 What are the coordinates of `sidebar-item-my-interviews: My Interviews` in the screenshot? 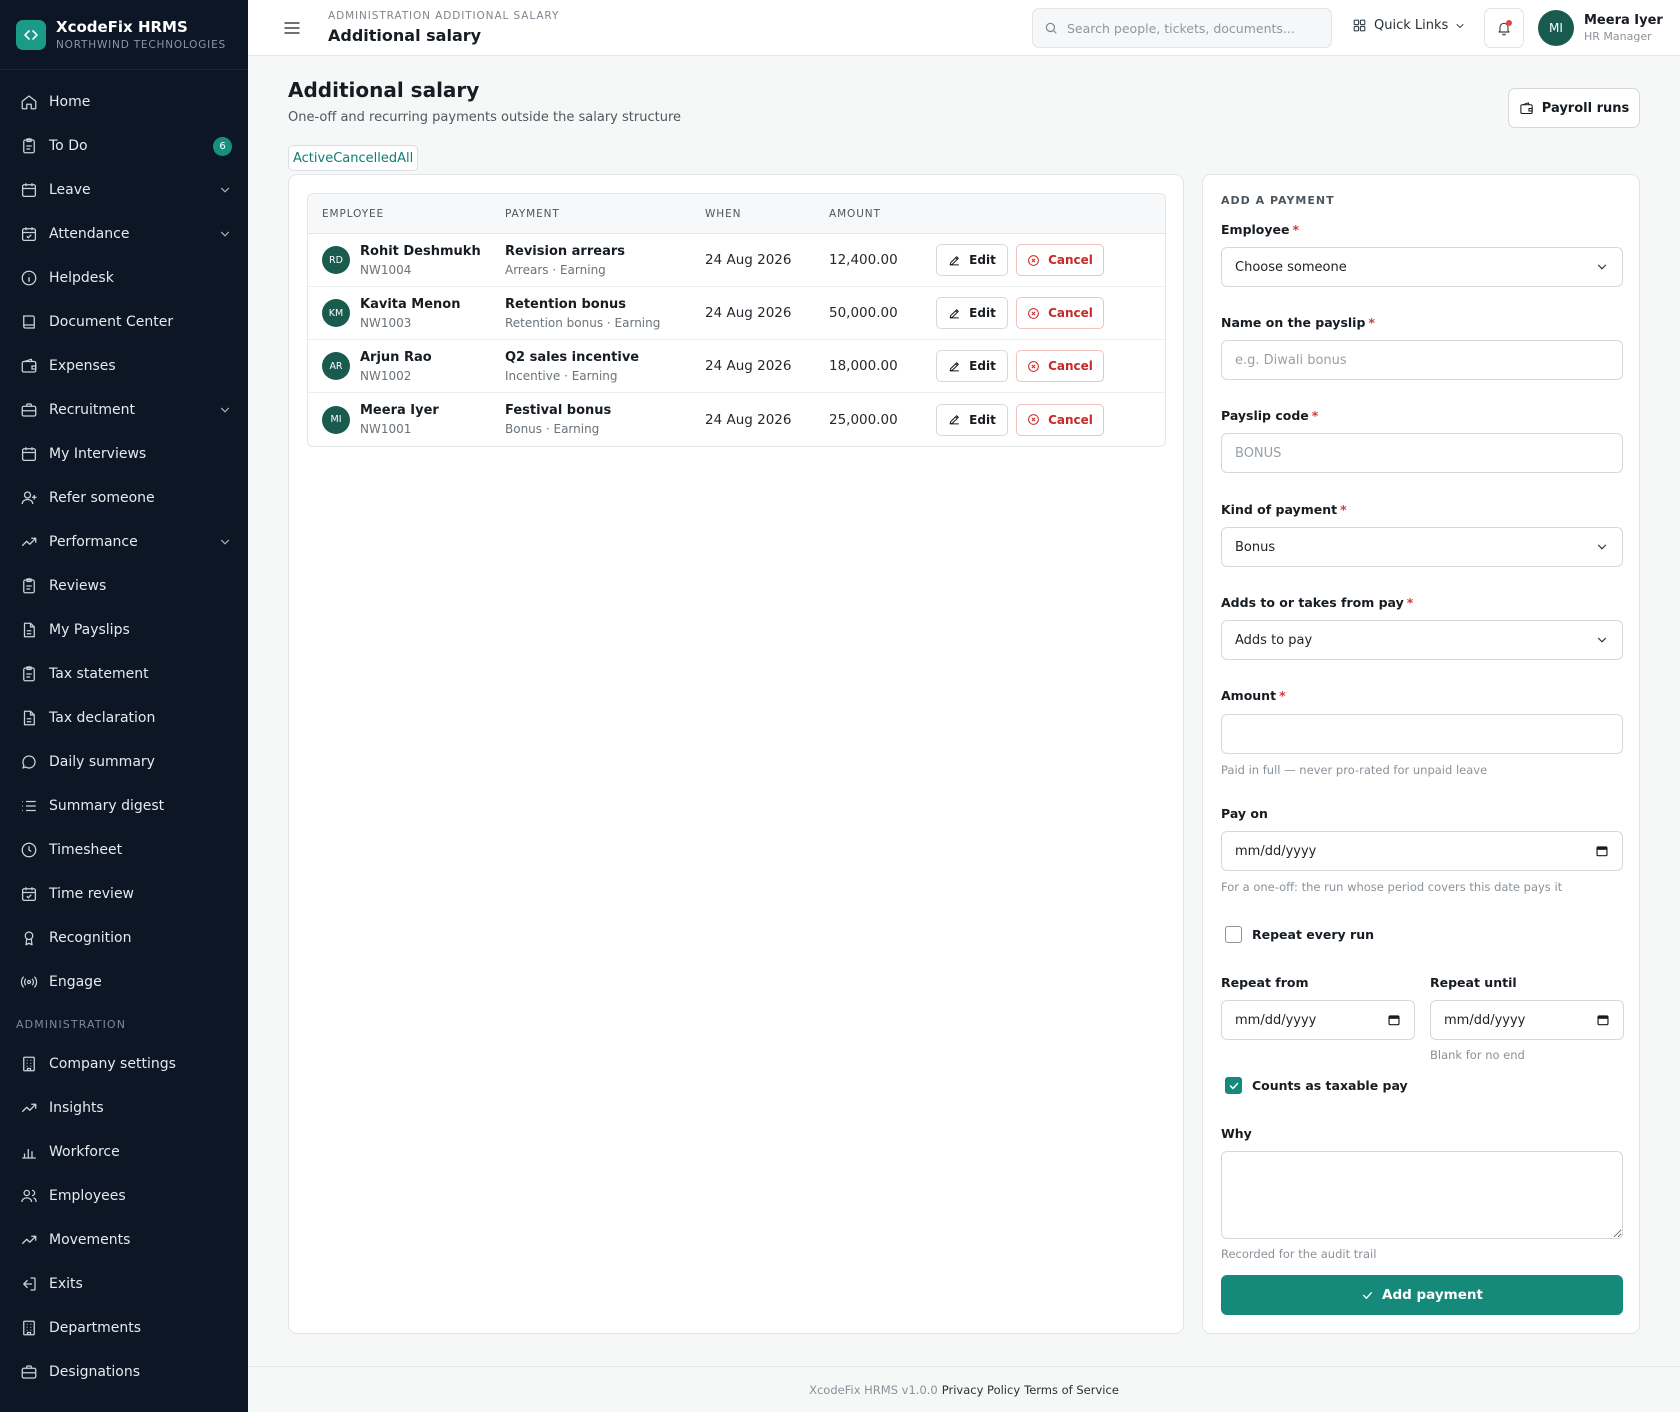 It's located at (124, 454).